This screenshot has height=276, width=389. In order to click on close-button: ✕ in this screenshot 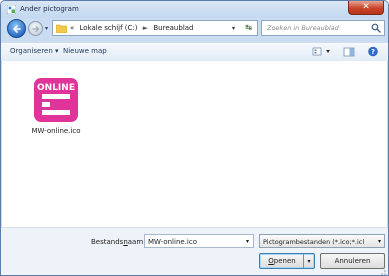, I will do `click(366, 8)`.